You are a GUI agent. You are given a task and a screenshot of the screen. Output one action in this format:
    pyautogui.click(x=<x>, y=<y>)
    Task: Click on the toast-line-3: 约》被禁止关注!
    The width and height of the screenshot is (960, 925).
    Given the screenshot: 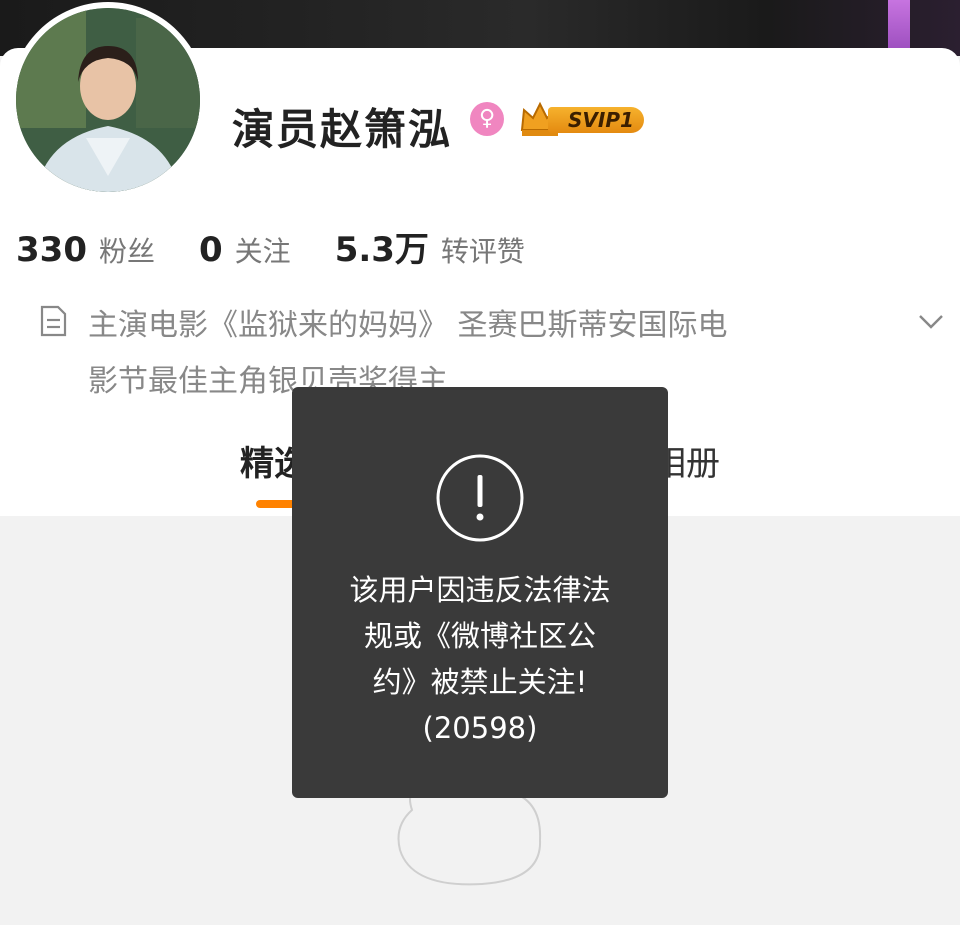 What is the action you would take?
    pyautogui.click(x=480, y=682)
    